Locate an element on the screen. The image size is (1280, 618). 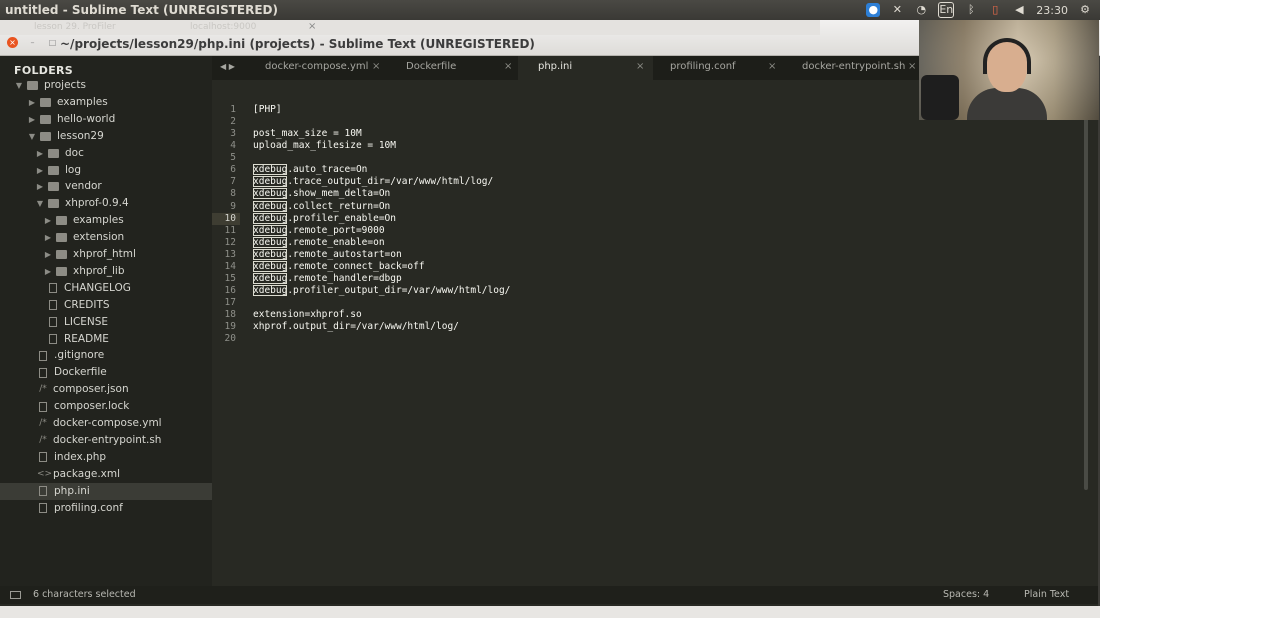
code-line: xdebug.remote_handler=dbgp is located at coordinates (327, 278).